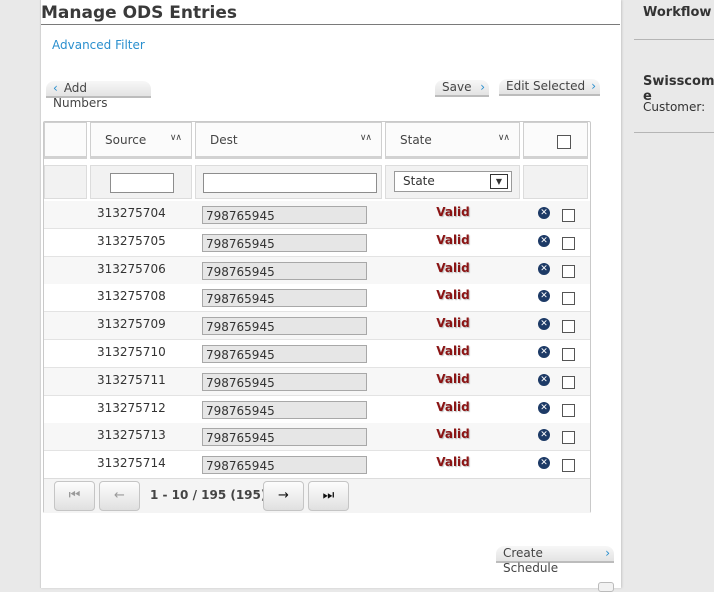 The image size is (714, 592). I want to click on save-label: Save, so click(457, 87).